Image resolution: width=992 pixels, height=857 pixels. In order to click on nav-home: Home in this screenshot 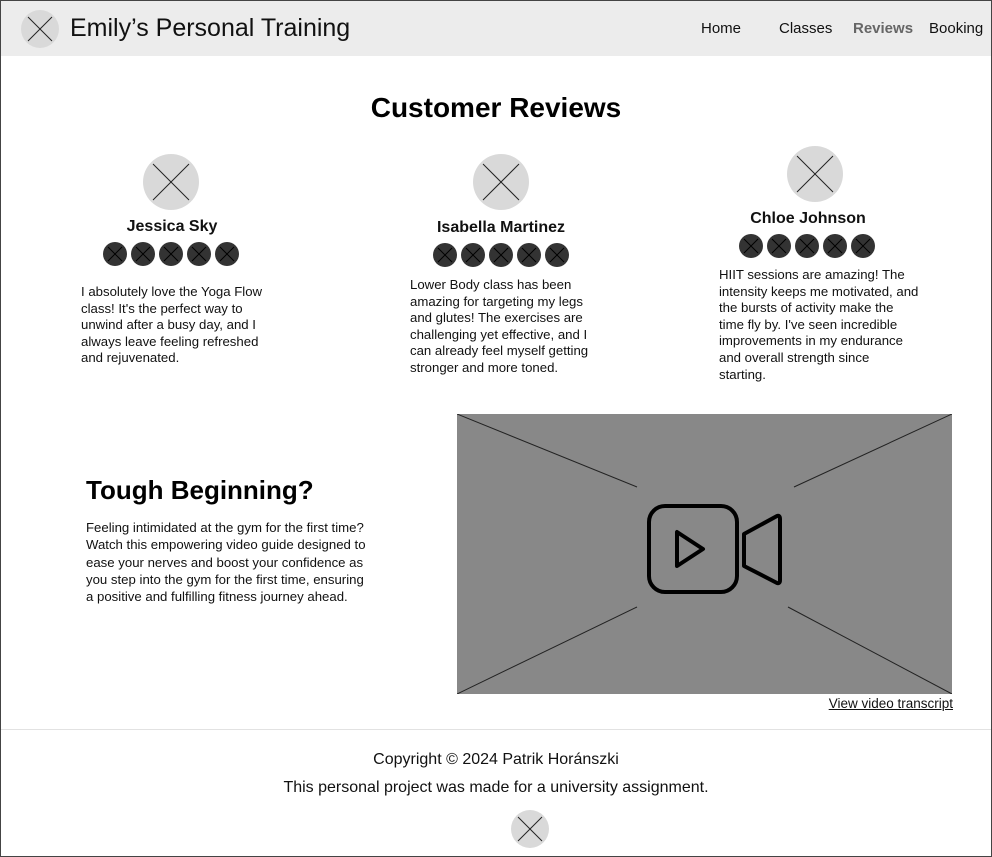, I will do `click(721, 28)`.